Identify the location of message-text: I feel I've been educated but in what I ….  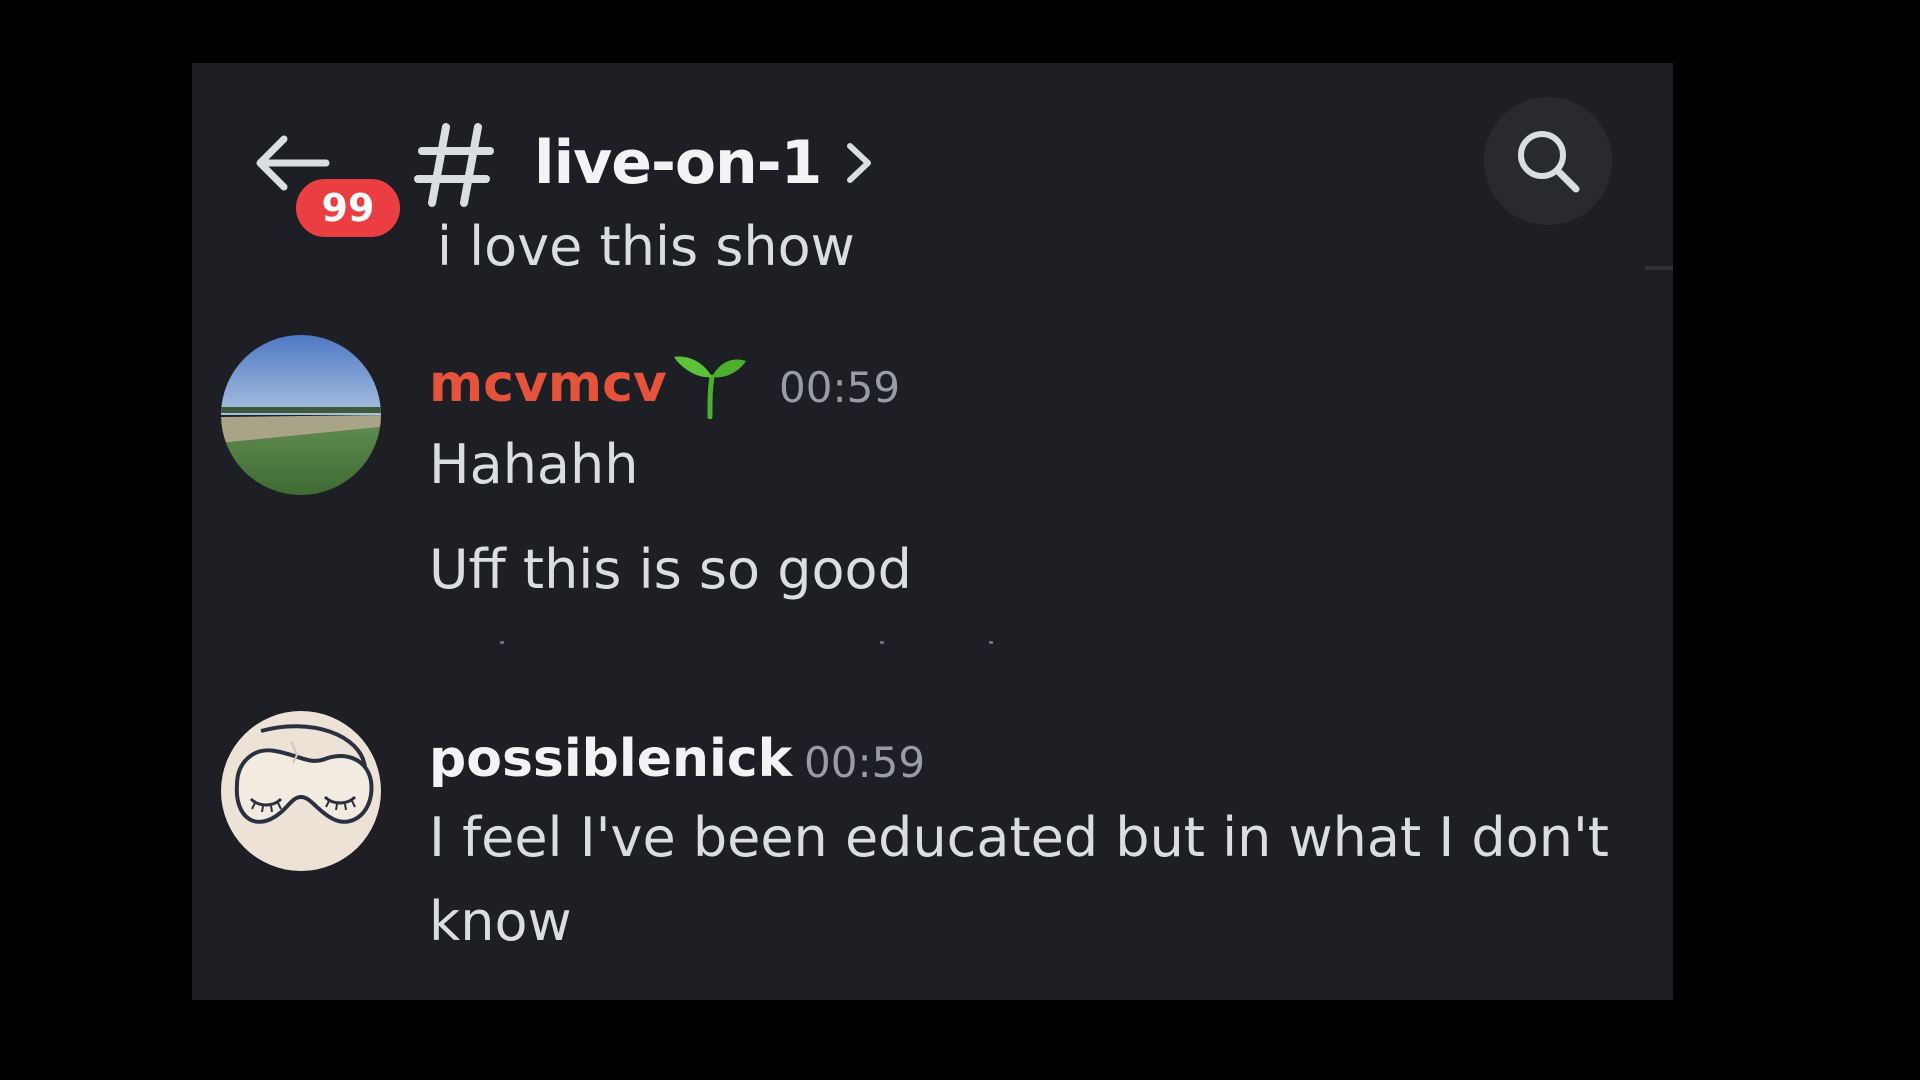
(1019, 879).